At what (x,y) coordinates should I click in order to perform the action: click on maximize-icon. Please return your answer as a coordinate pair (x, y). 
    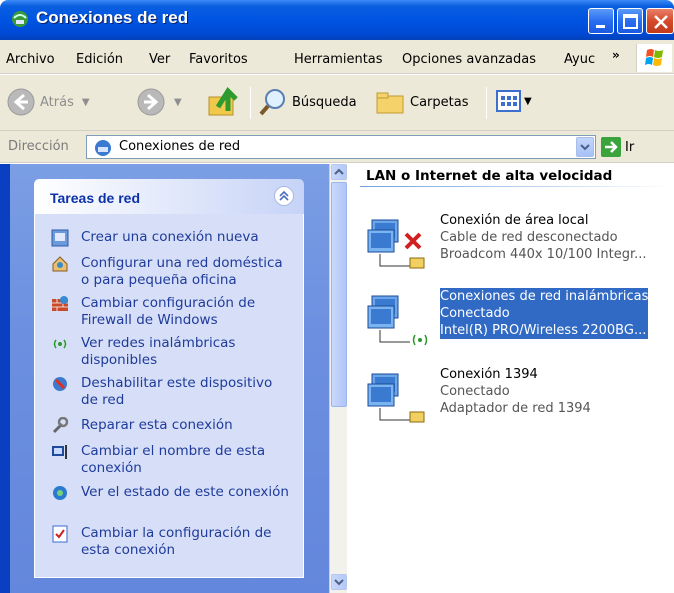
    Looking at the image, I should click on (630, 21).